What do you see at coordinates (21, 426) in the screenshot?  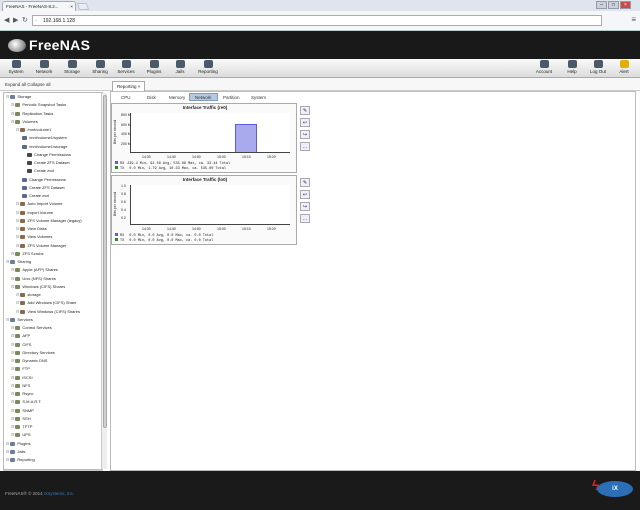 I see `tree-item: ⊟ TFTP` at bounding box center [21, 426].